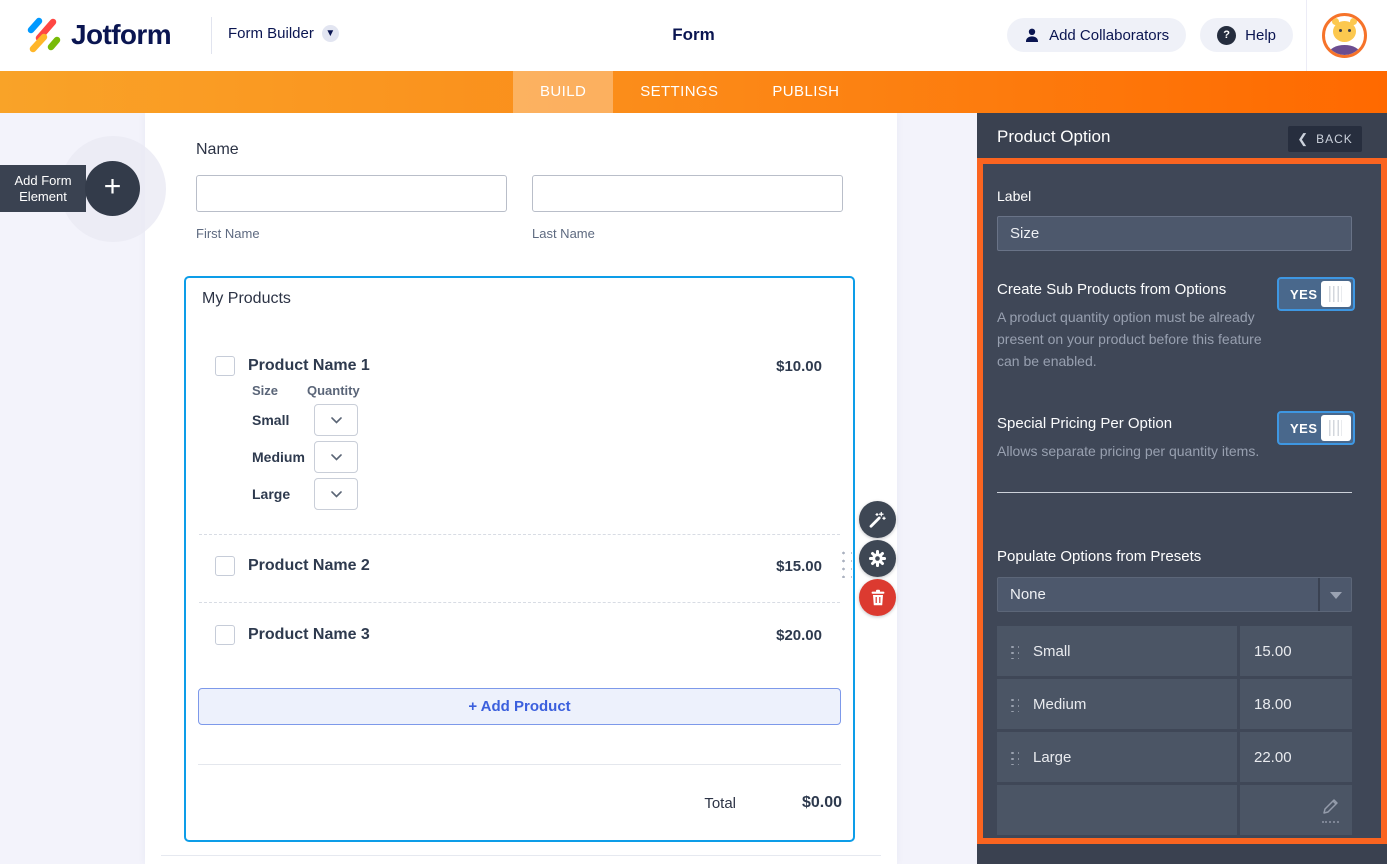 The image size is (1387, 864). Describe the element at coordinates (225, 366) in the screenshot. I see `product-1-checkbox` at that location.